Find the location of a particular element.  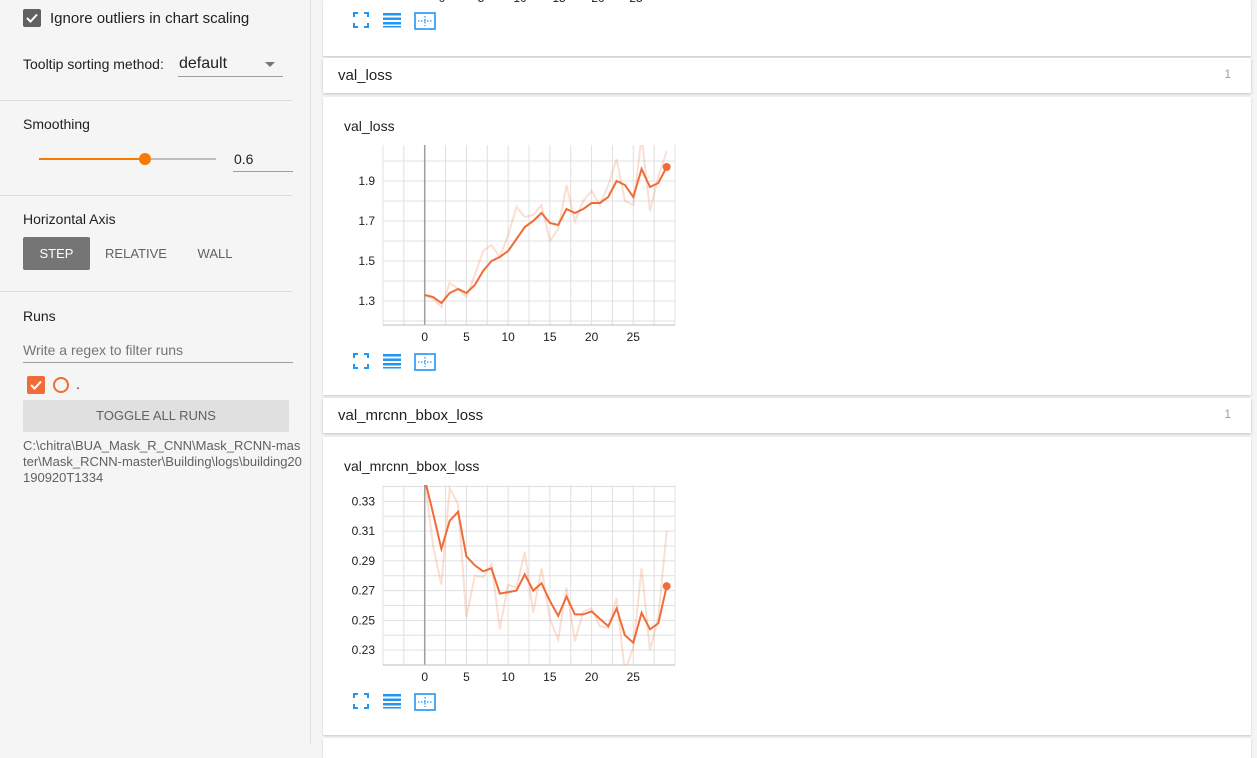

tick-label: 5 is located at coordinates (481, 1).